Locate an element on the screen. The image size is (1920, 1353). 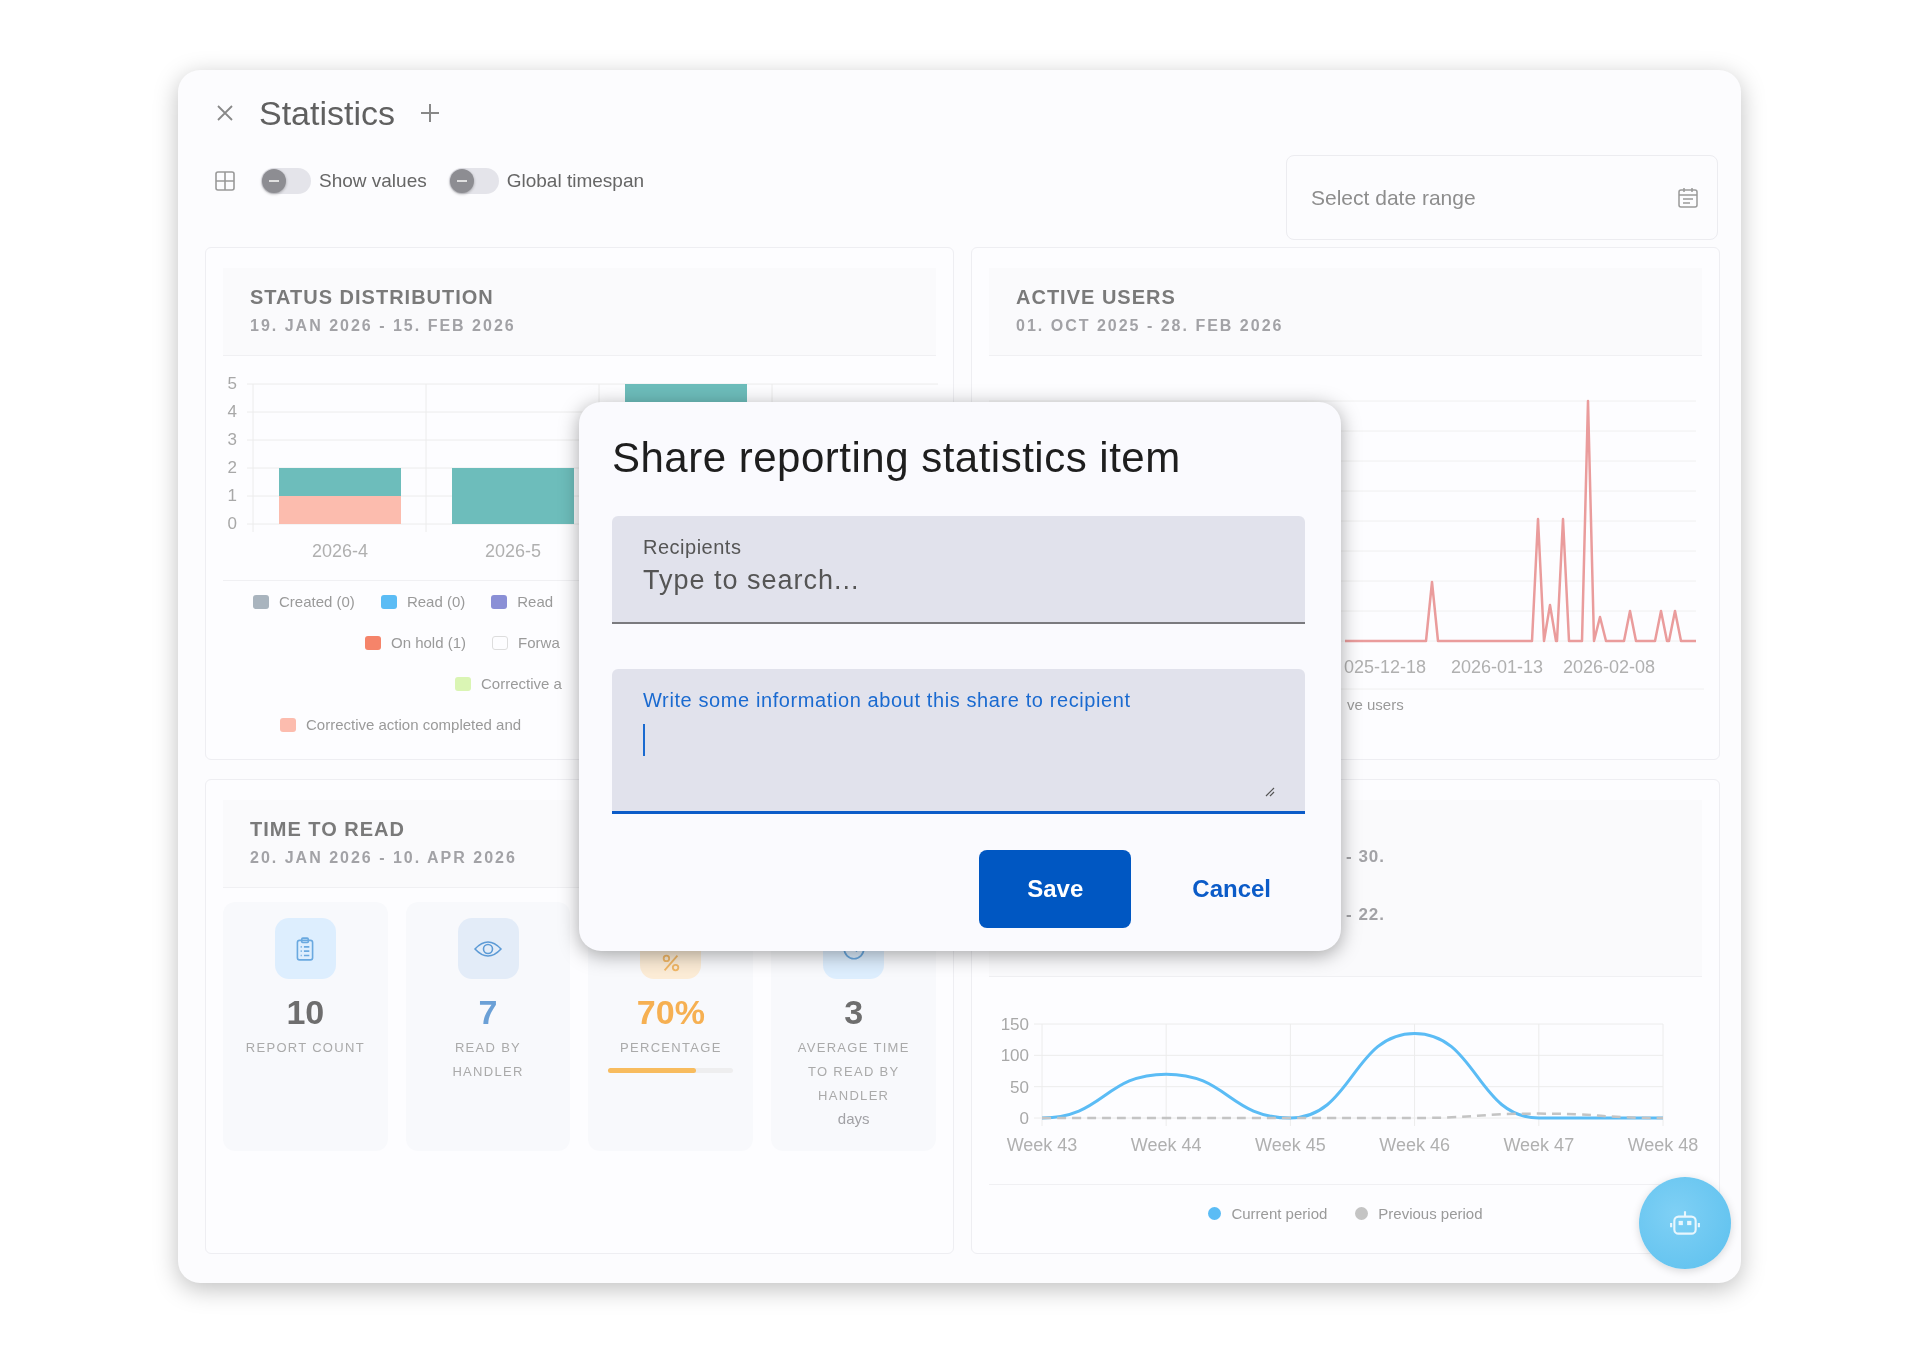
panel-date-range: 20. JAN 2026 - 10. APR 2026 is located at coordinates (384, 858).